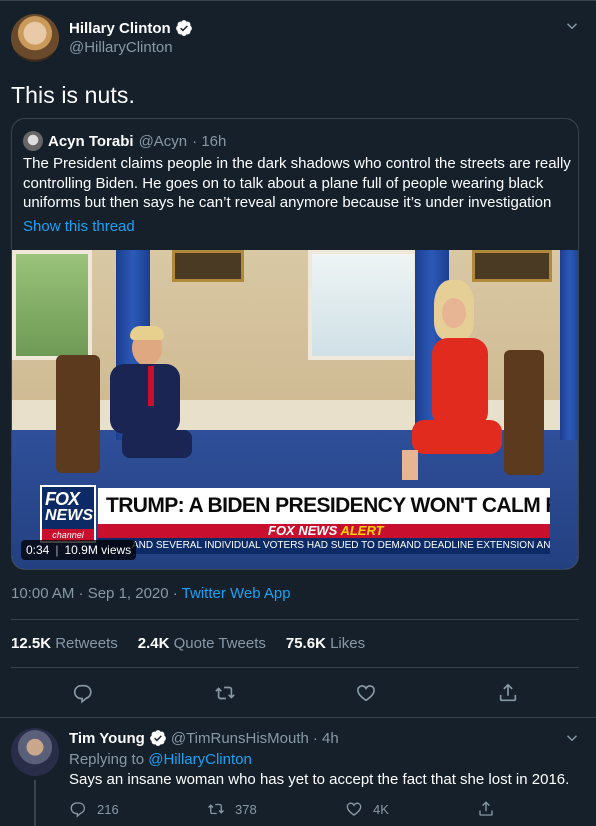 The image size is (596, 826). What do you see at coordinates (362, 530) in the screenshot?
I see `alert-word: ALERT` at bounding box center [362, 530].